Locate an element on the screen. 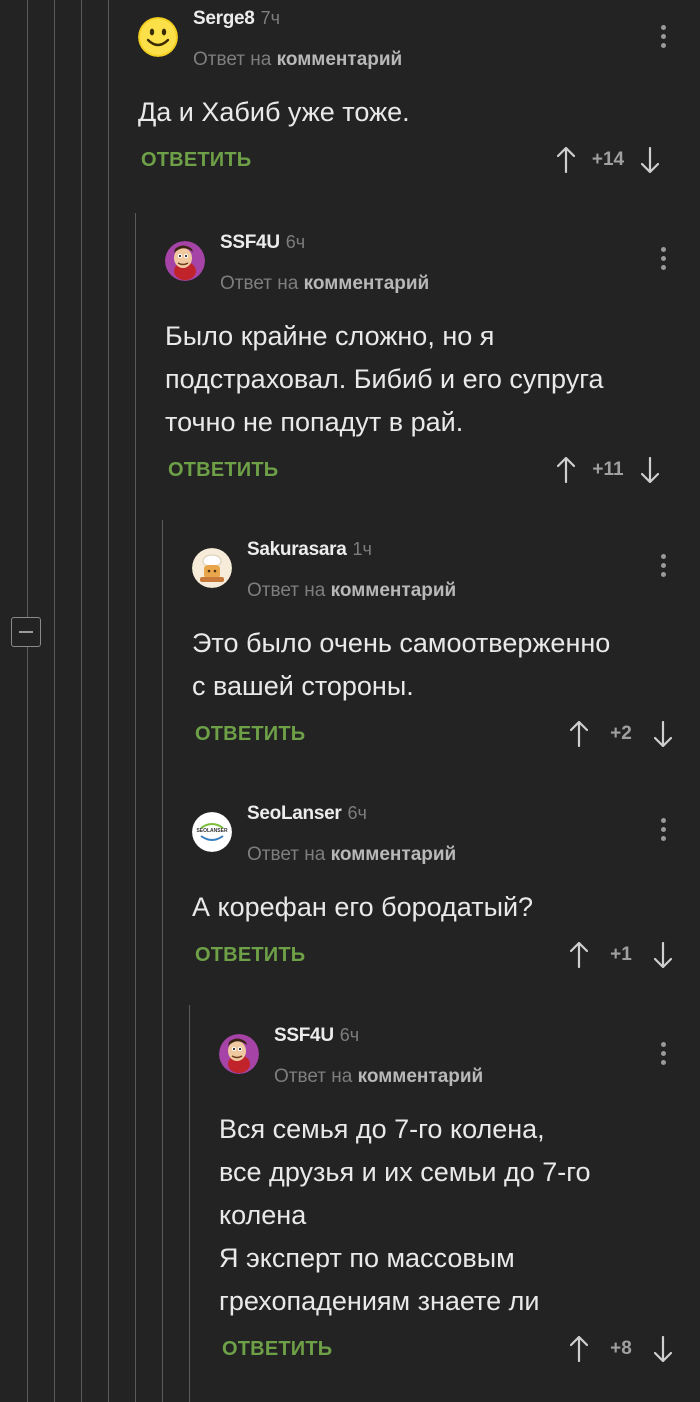 The width and height of the screenshot is (700, 1402). comment-header: Sakurasara 1ч Ответ на комментарий is located at coordinates (440, 568).